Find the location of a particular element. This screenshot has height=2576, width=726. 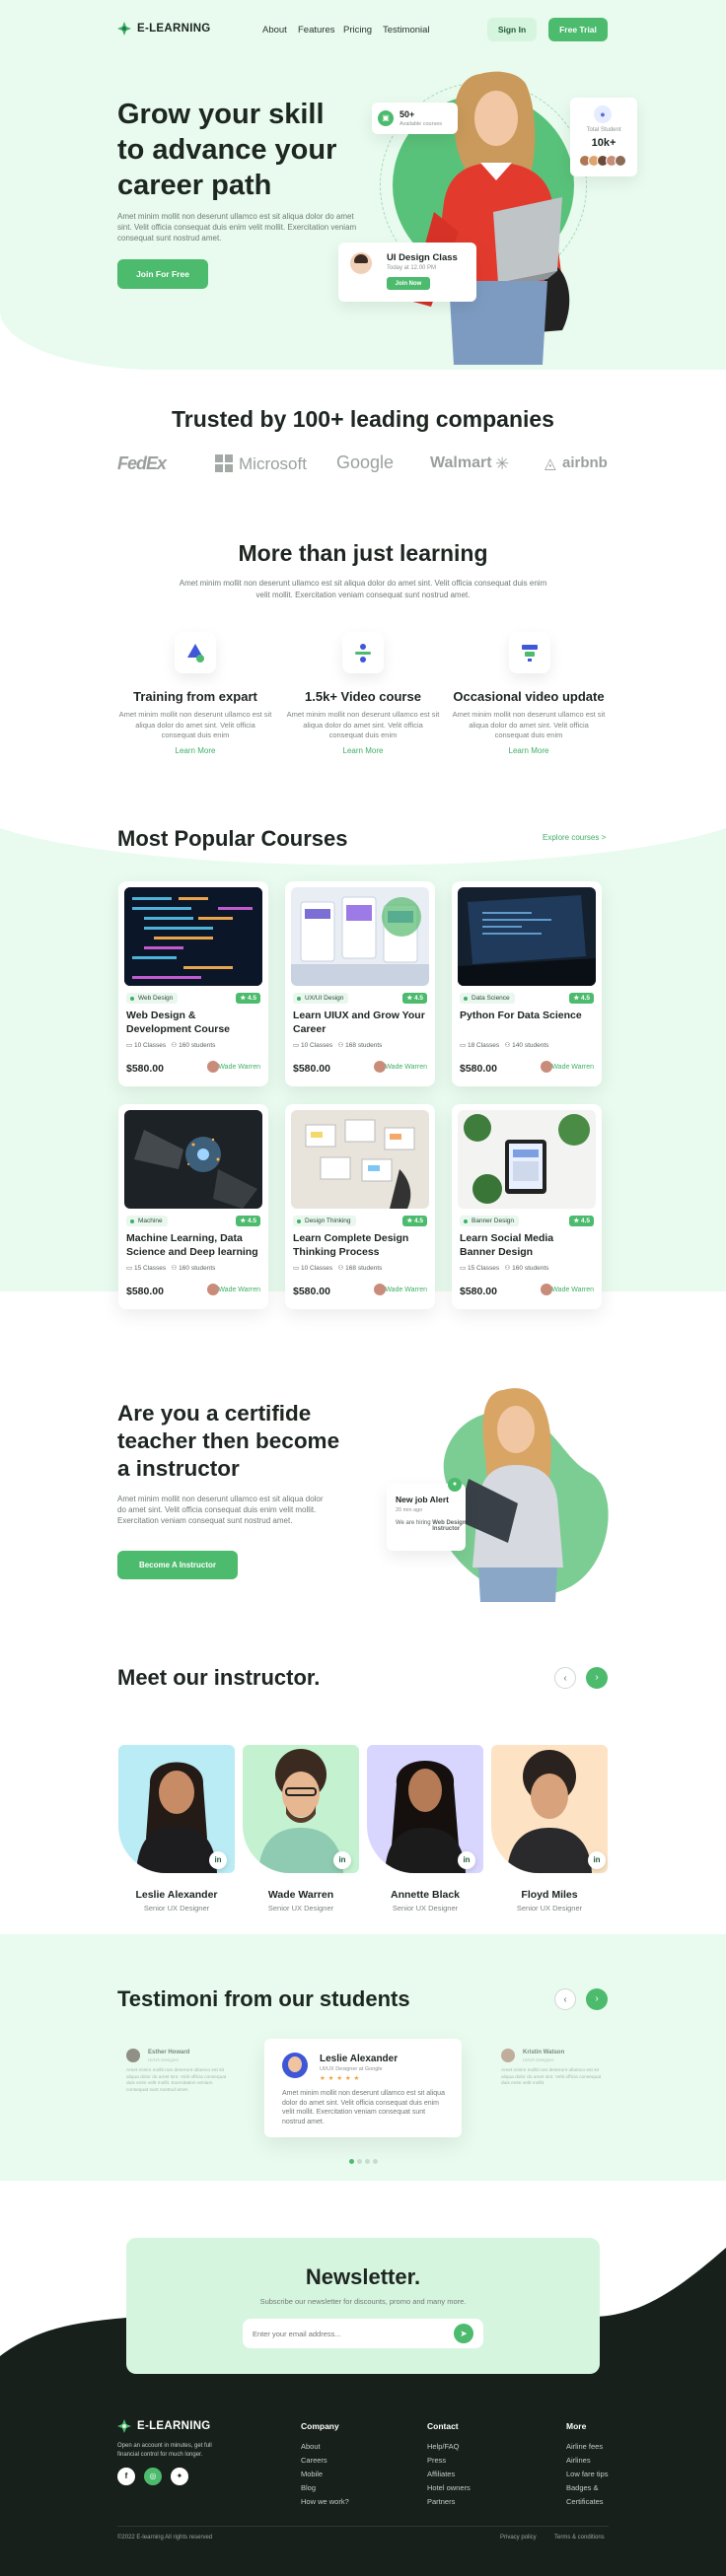

course-title: Learn Social Media Banner Design is located at coordinates (526, 1245).